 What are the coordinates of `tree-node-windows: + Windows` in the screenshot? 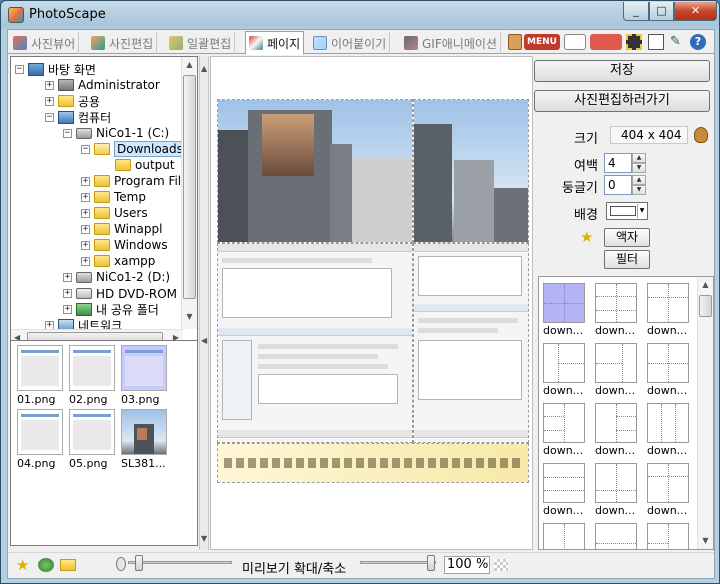 It's located at (124, 245).